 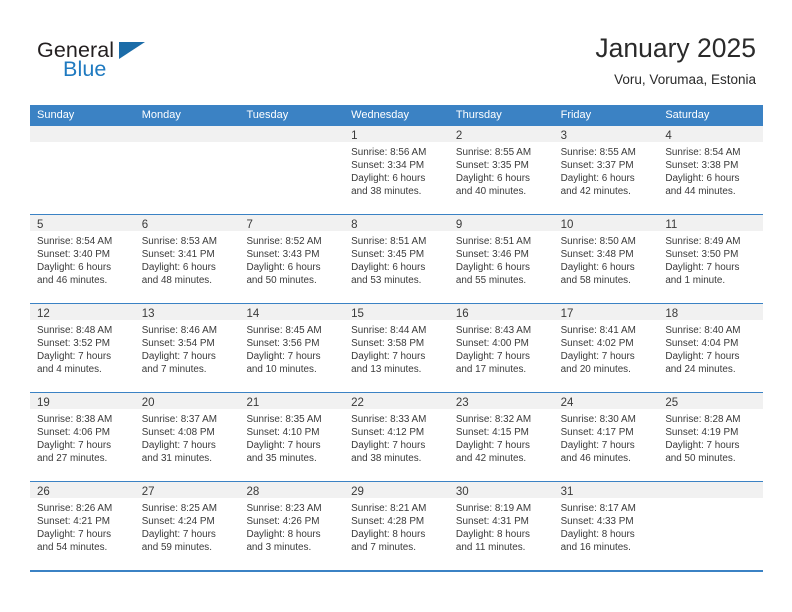 What do you see at coordinates (74, 344) in the screenshot?
I see `day-sunset-text: Sunset: 3:52 PM` at bounding box center [74, 344].